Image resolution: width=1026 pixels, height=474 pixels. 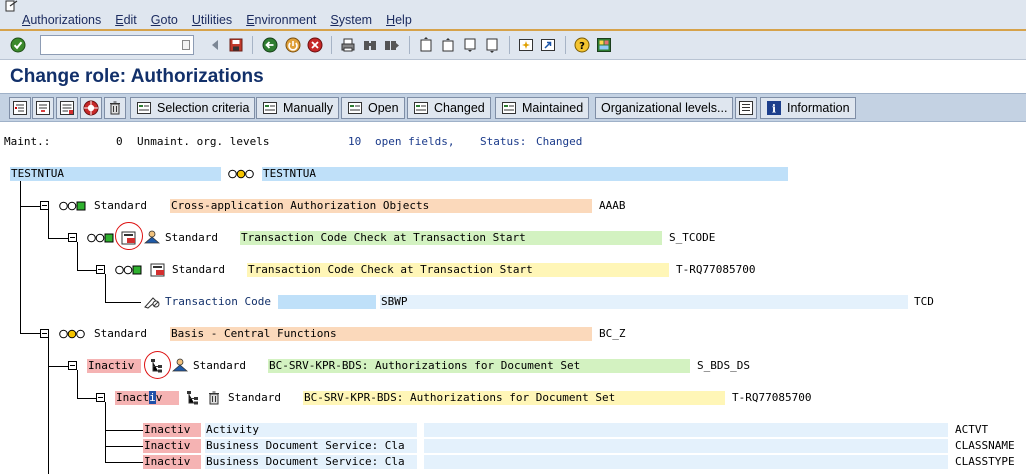 I want to click on back-icon, so click(x=270, y=45).